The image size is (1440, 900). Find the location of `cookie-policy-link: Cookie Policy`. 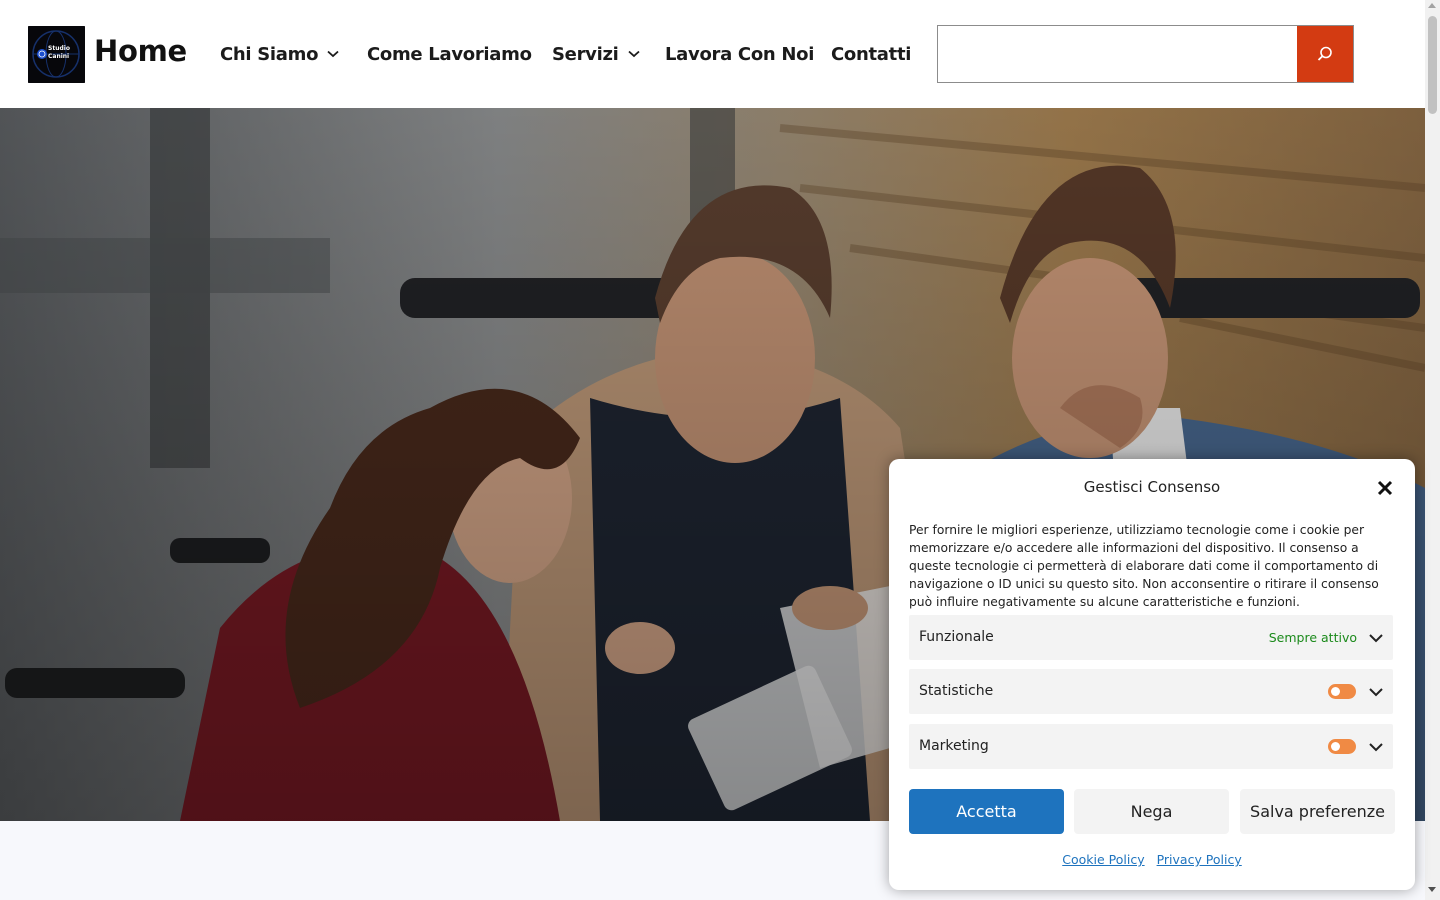

cookie-policy-link: Cookie Policy is located at coordinates (1103, 859).